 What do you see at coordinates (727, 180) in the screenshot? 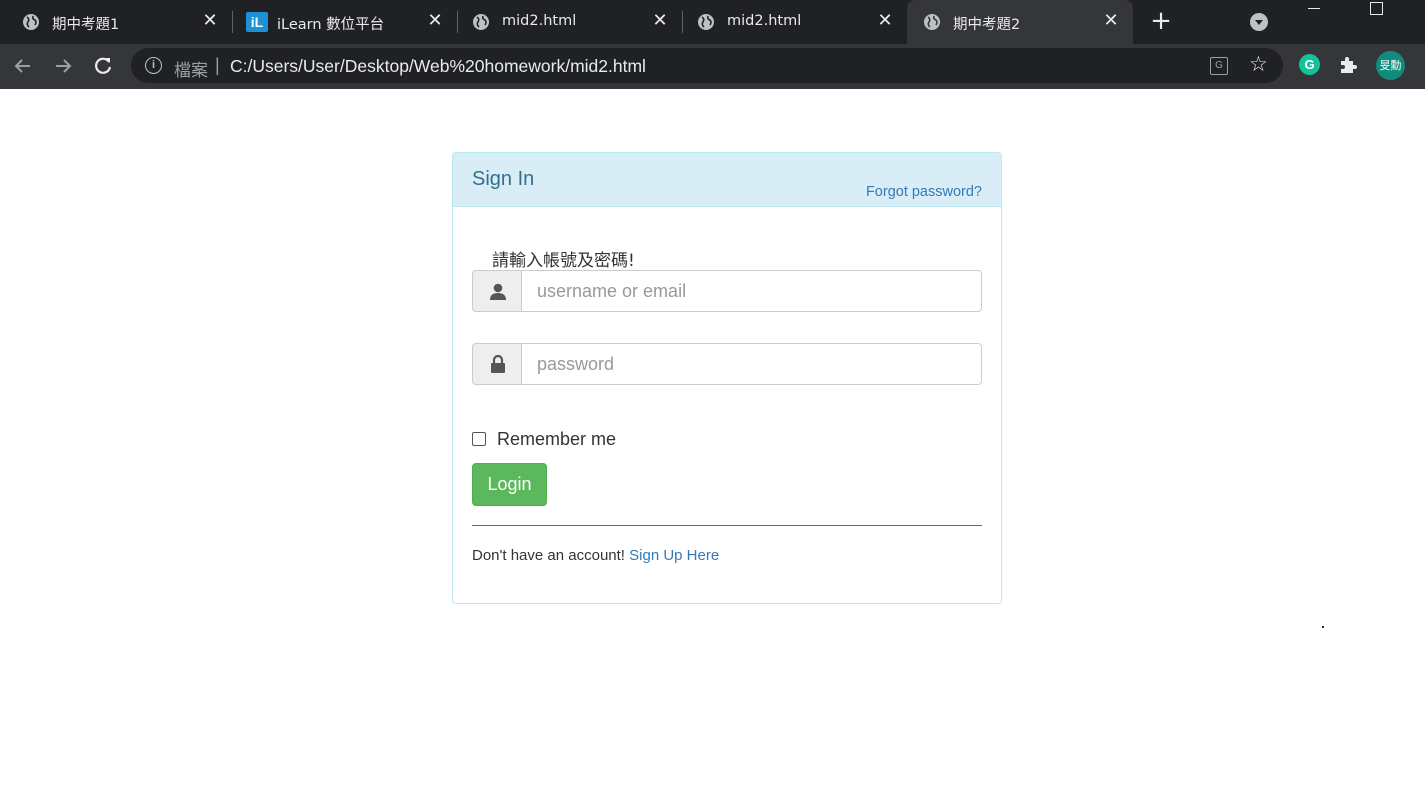
I see `panel-heading: Sign In Forgot password?` at bounding box center [727, 180].